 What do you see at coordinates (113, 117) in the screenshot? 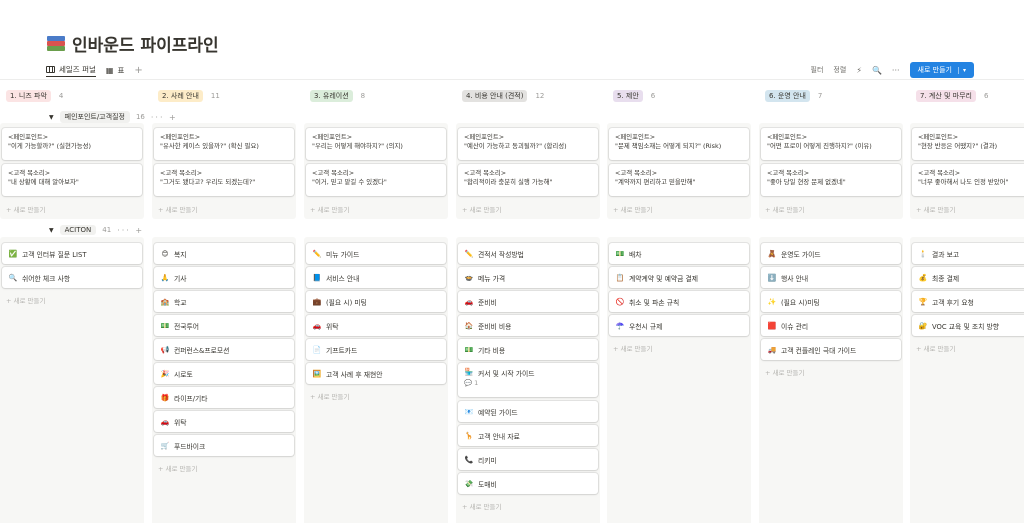
I see `group-header: ▼ 페인포인트/고객질정 16 ··· +` at bounding box center [113, 117].